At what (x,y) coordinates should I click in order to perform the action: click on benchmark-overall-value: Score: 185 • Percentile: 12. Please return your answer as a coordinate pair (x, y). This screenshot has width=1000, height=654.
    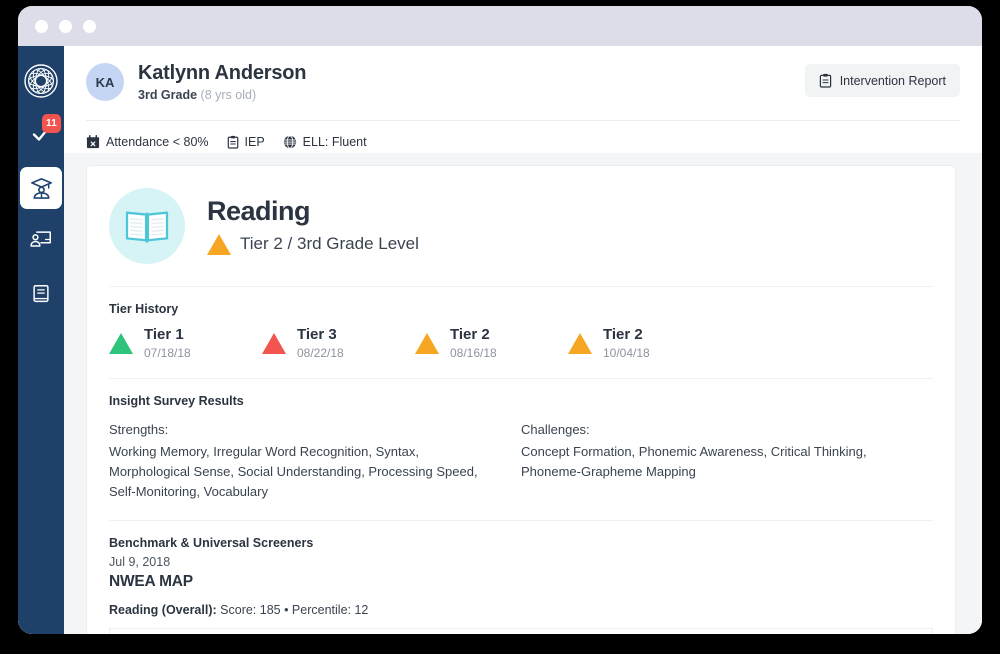
    Looking at the image, I should click on (294, 610).